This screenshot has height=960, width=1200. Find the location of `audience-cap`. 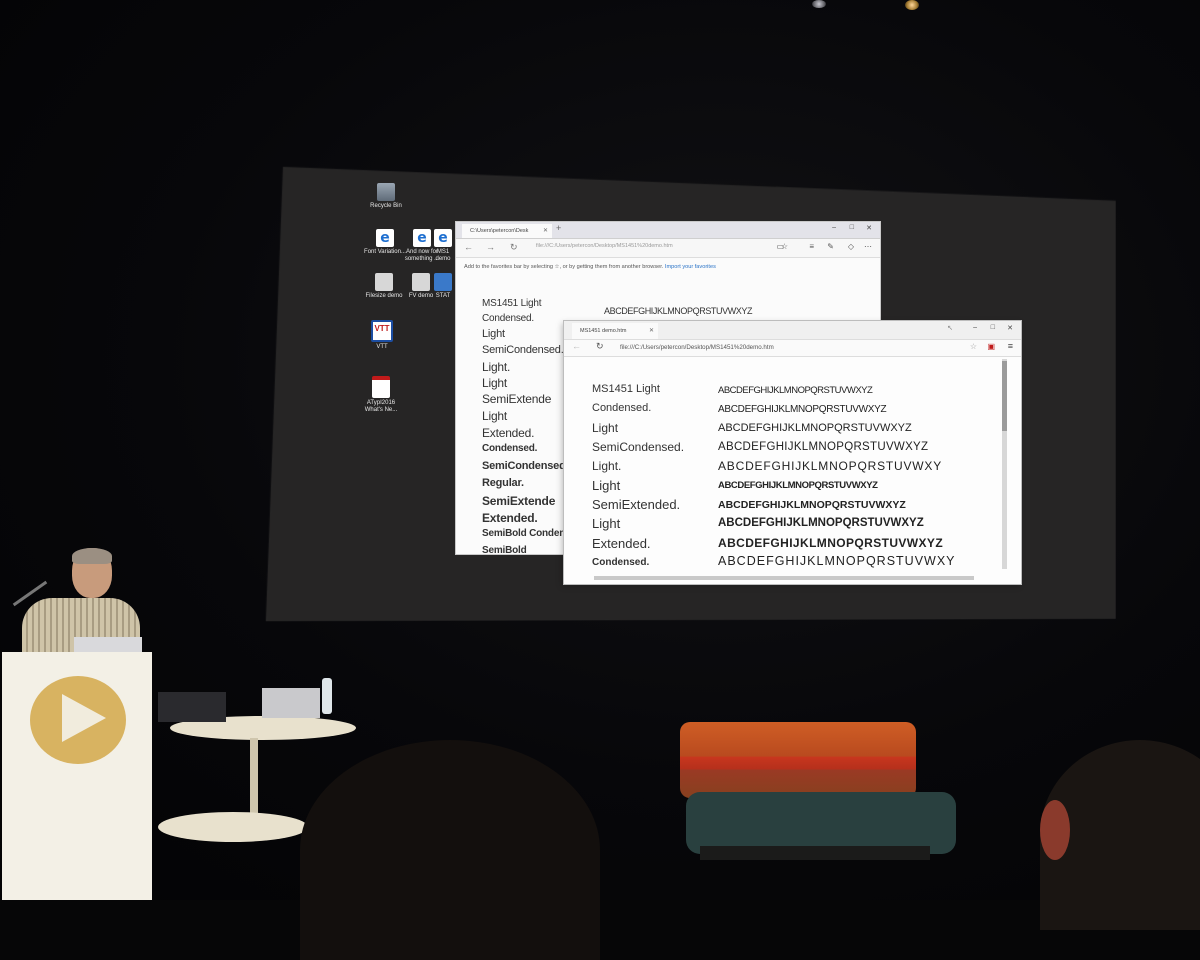

audience-cap is located at coordinates (1055, 830).